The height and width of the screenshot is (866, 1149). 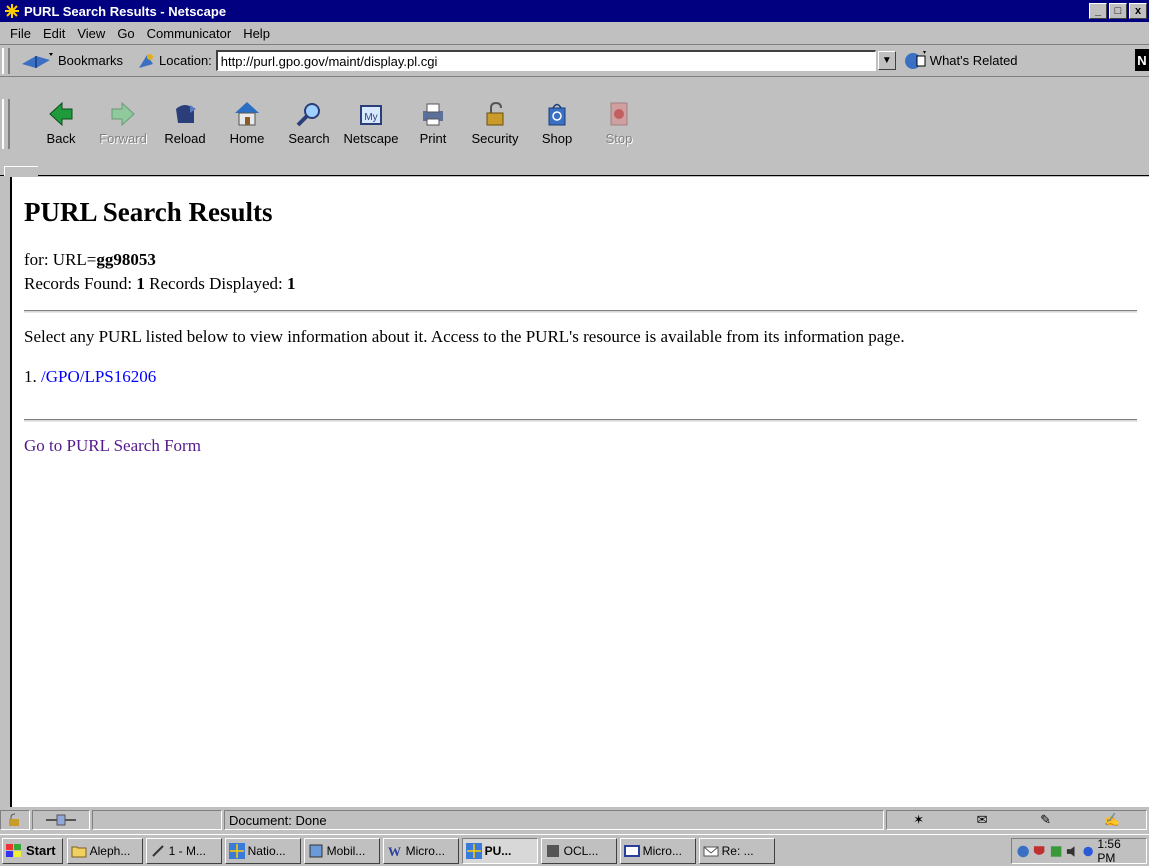 What do you see at coordinates (256, 33) in the screenshot?
I see `menu-help: Help` at bounding box center [256, 33].